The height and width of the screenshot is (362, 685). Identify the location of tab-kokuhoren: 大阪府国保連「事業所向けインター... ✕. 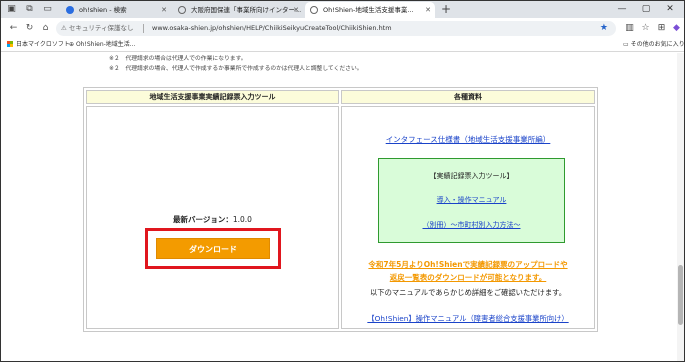
(238, 10).